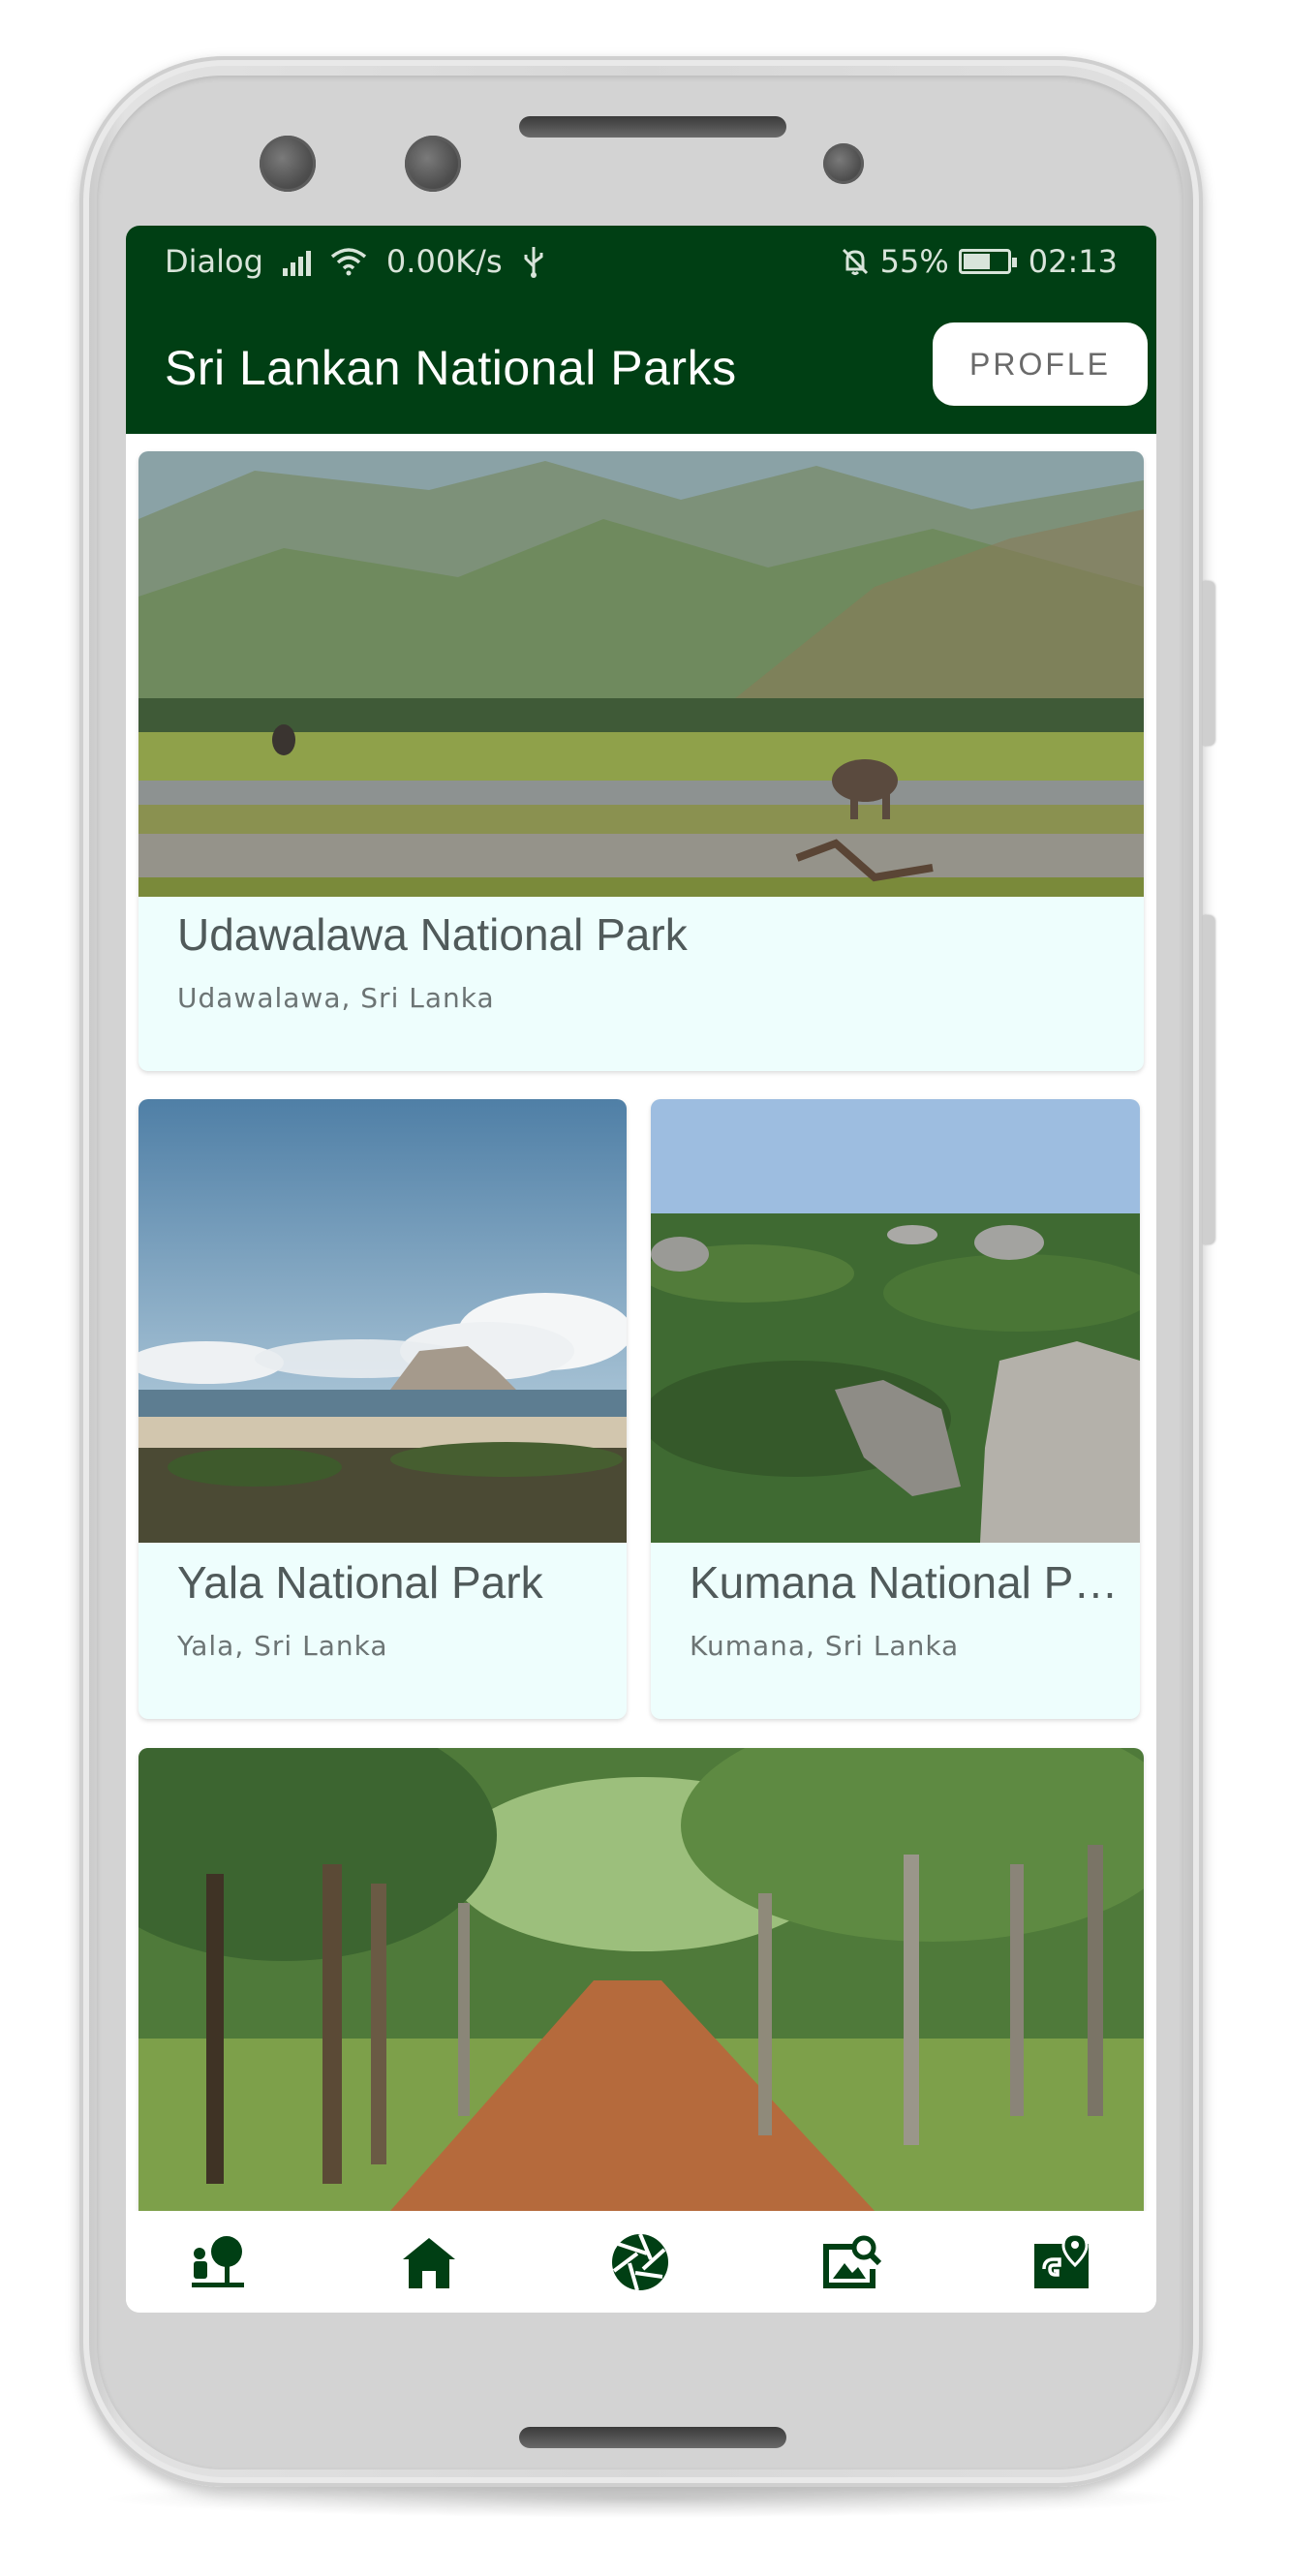  What do you see at coordinates (652, 2437) in the screenshot?
I see `bottom-speaker` at bounding box center [652, 2437].